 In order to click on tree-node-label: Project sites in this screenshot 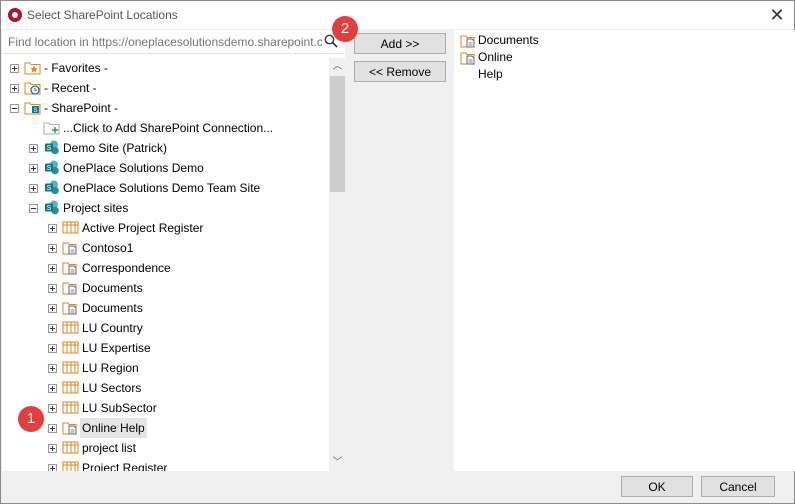, I will do `click(96, 208)`.